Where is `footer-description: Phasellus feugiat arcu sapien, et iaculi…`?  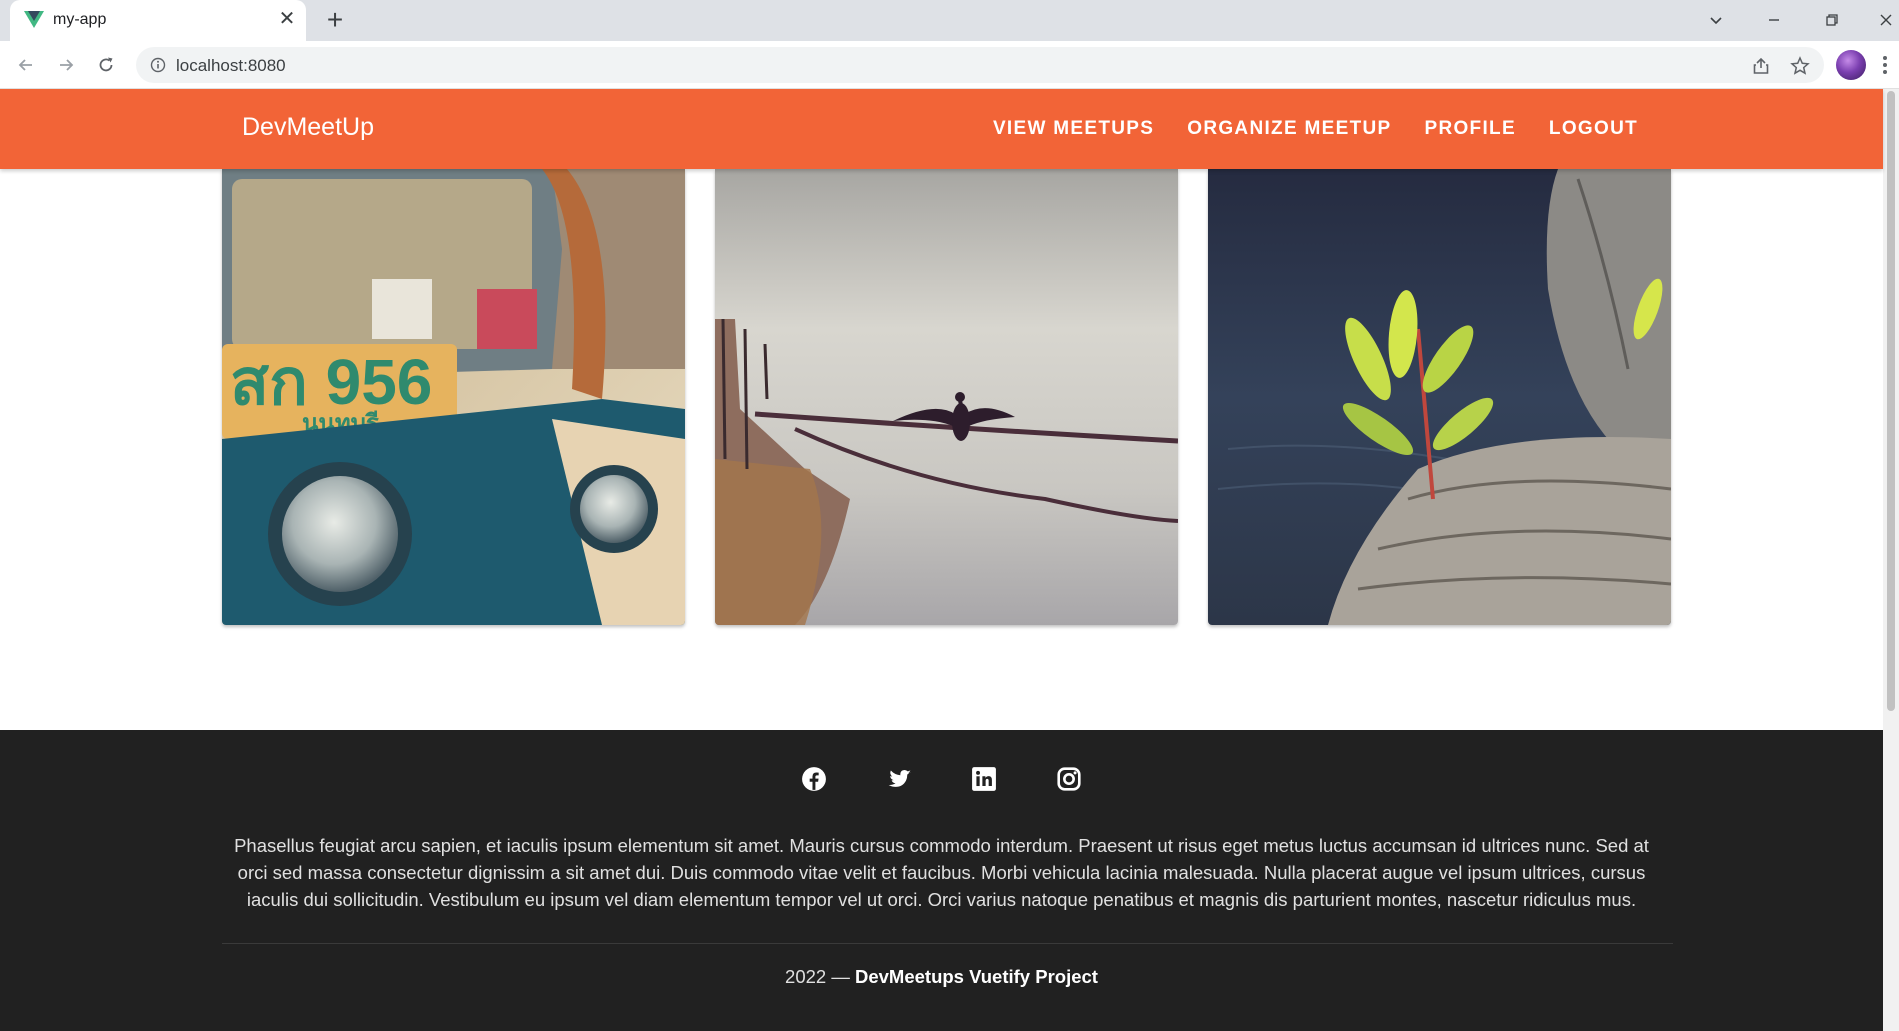
footer-description: Phasellus feugiat arcu sapien, et iaculi… is located at coordinates (941, 872).